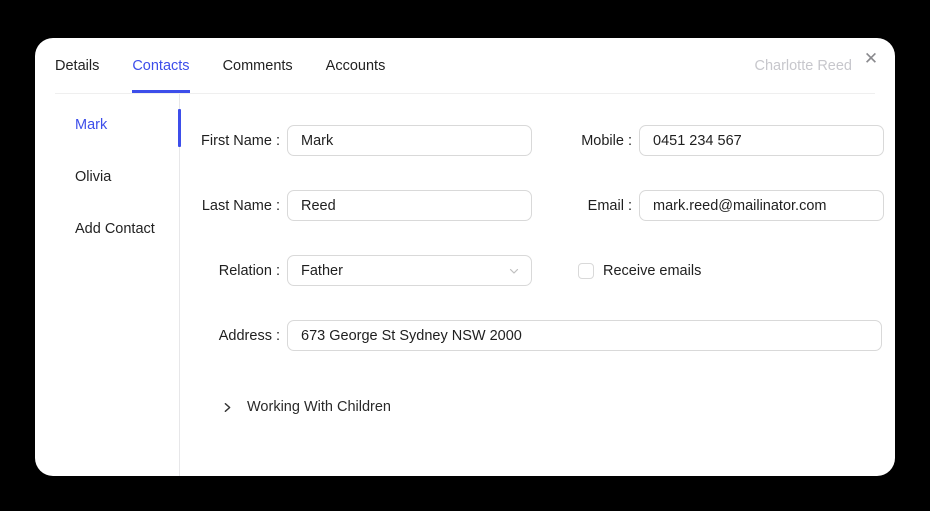  I want to click on contact-sidebar: Mark Olivia Add Contact, so click(108, 285).